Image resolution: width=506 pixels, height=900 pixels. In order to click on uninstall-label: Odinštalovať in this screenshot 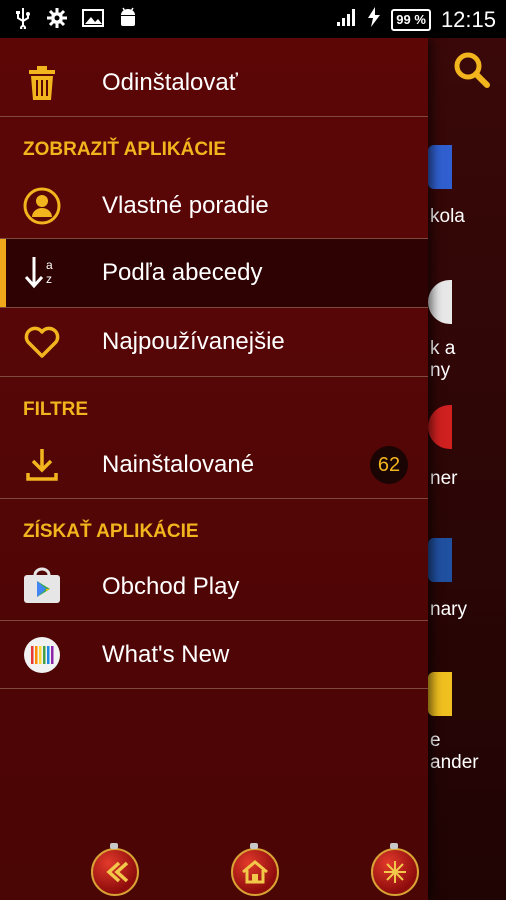, I will do `click(170, 82)`.